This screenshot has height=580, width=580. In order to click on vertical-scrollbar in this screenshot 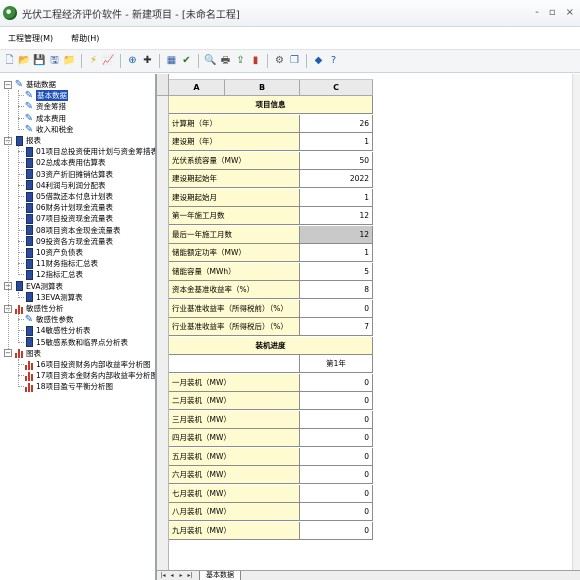, I will do `click(576, 322)`.